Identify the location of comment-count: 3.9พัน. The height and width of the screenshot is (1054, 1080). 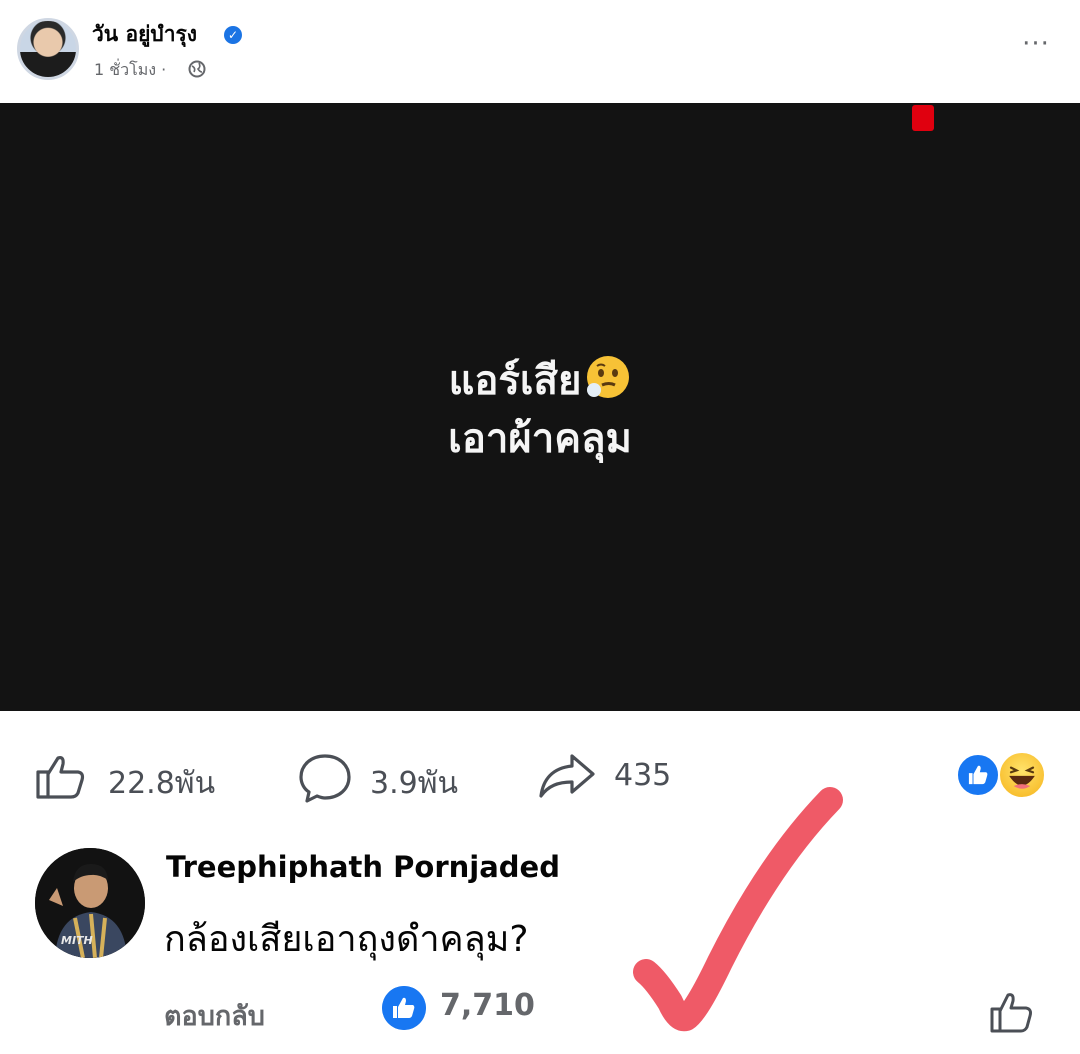
(414, 783).